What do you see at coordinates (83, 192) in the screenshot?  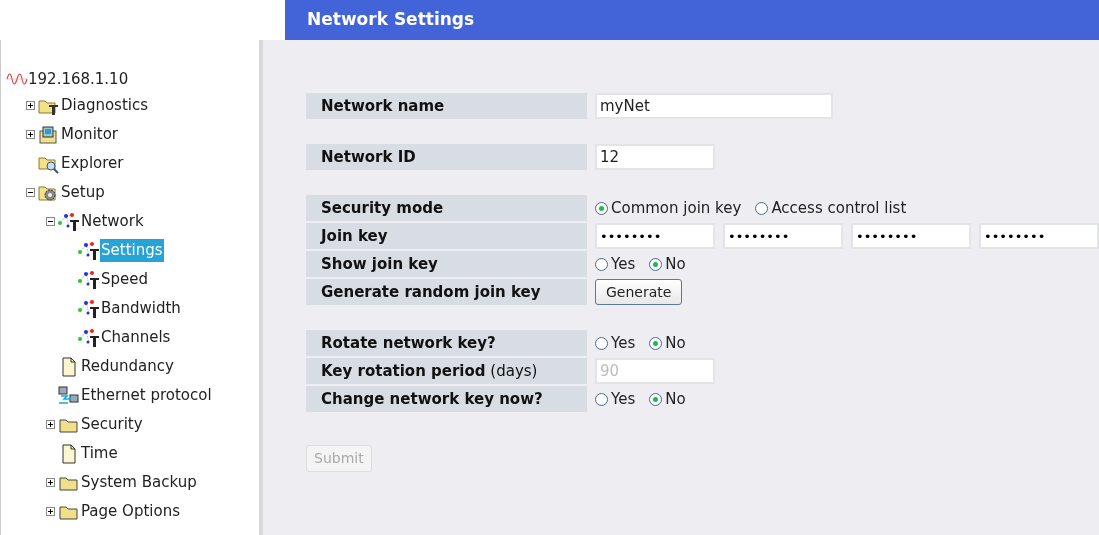 I see `tree-item: Setup` at bounding box center [83, 192].